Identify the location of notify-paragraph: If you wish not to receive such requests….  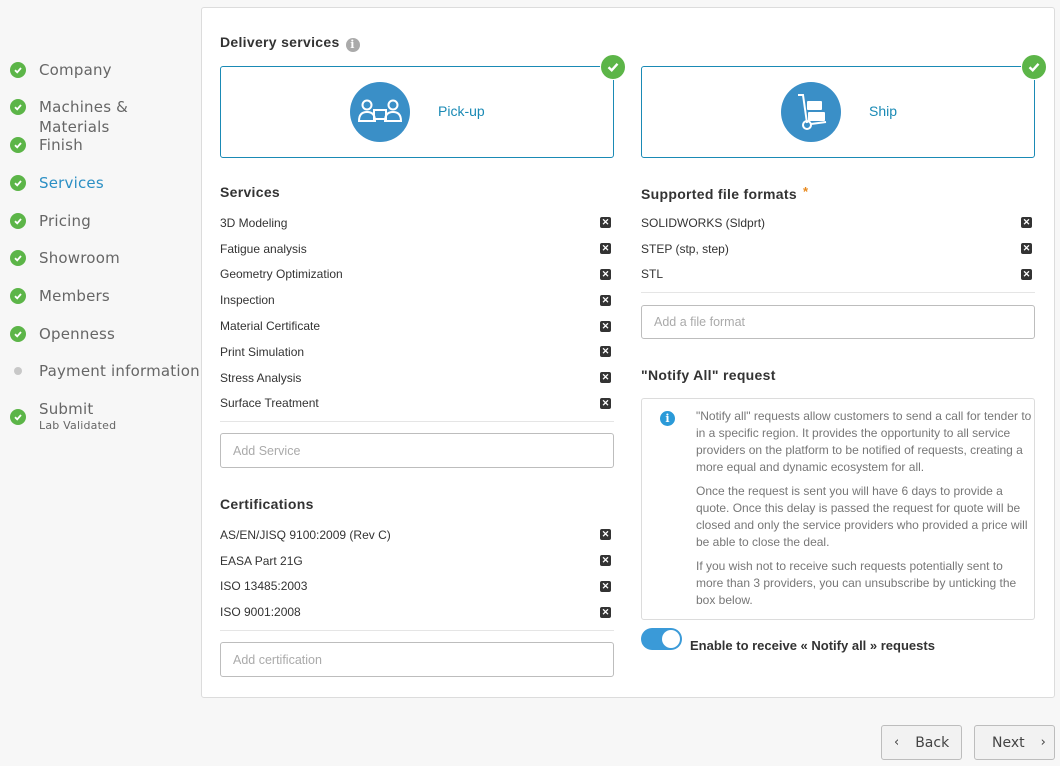
(856, 583).